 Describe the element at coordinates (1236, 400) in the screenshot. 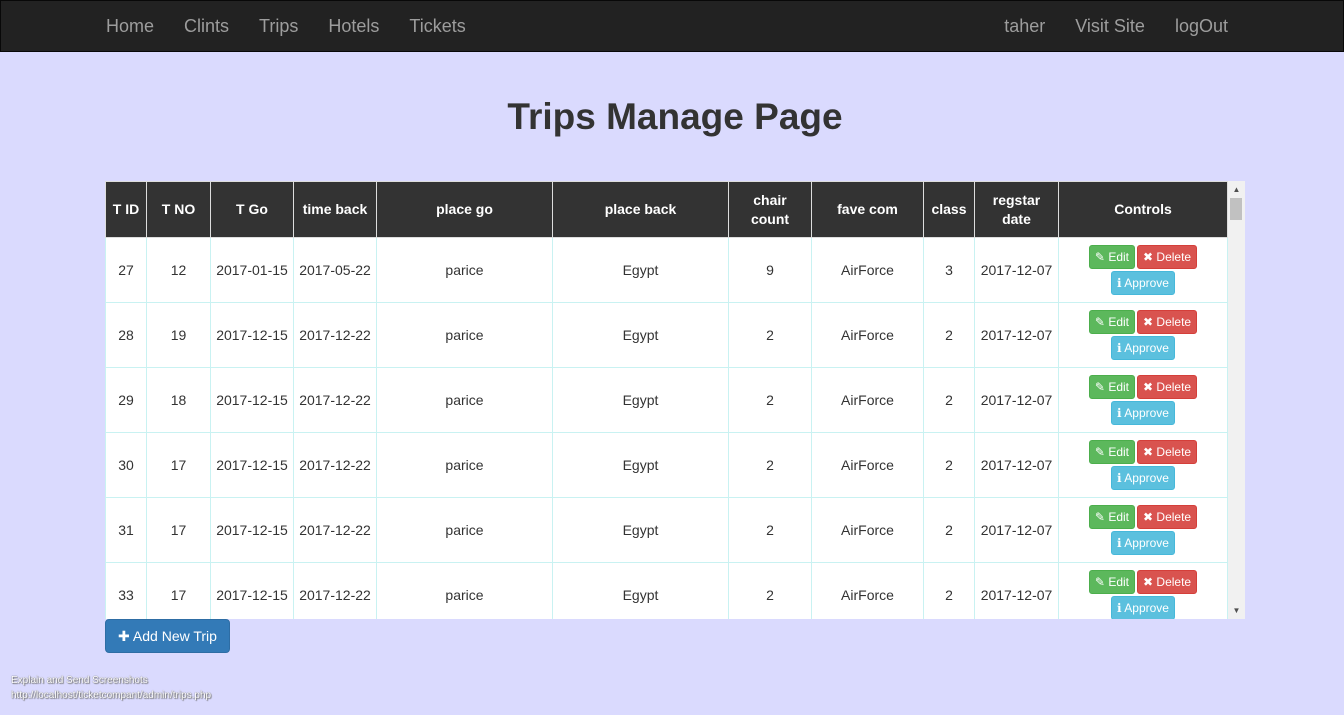

I see `table-scrollbar: ▲ ▼` at that location.